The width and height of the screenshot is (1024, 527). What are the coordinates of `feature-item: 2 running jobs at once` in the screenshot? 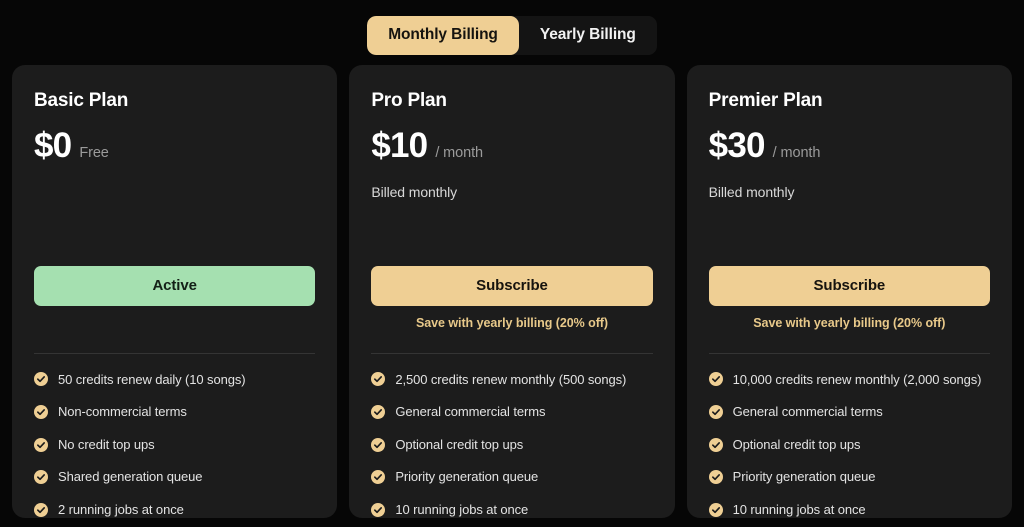 It's located at (174, 510).